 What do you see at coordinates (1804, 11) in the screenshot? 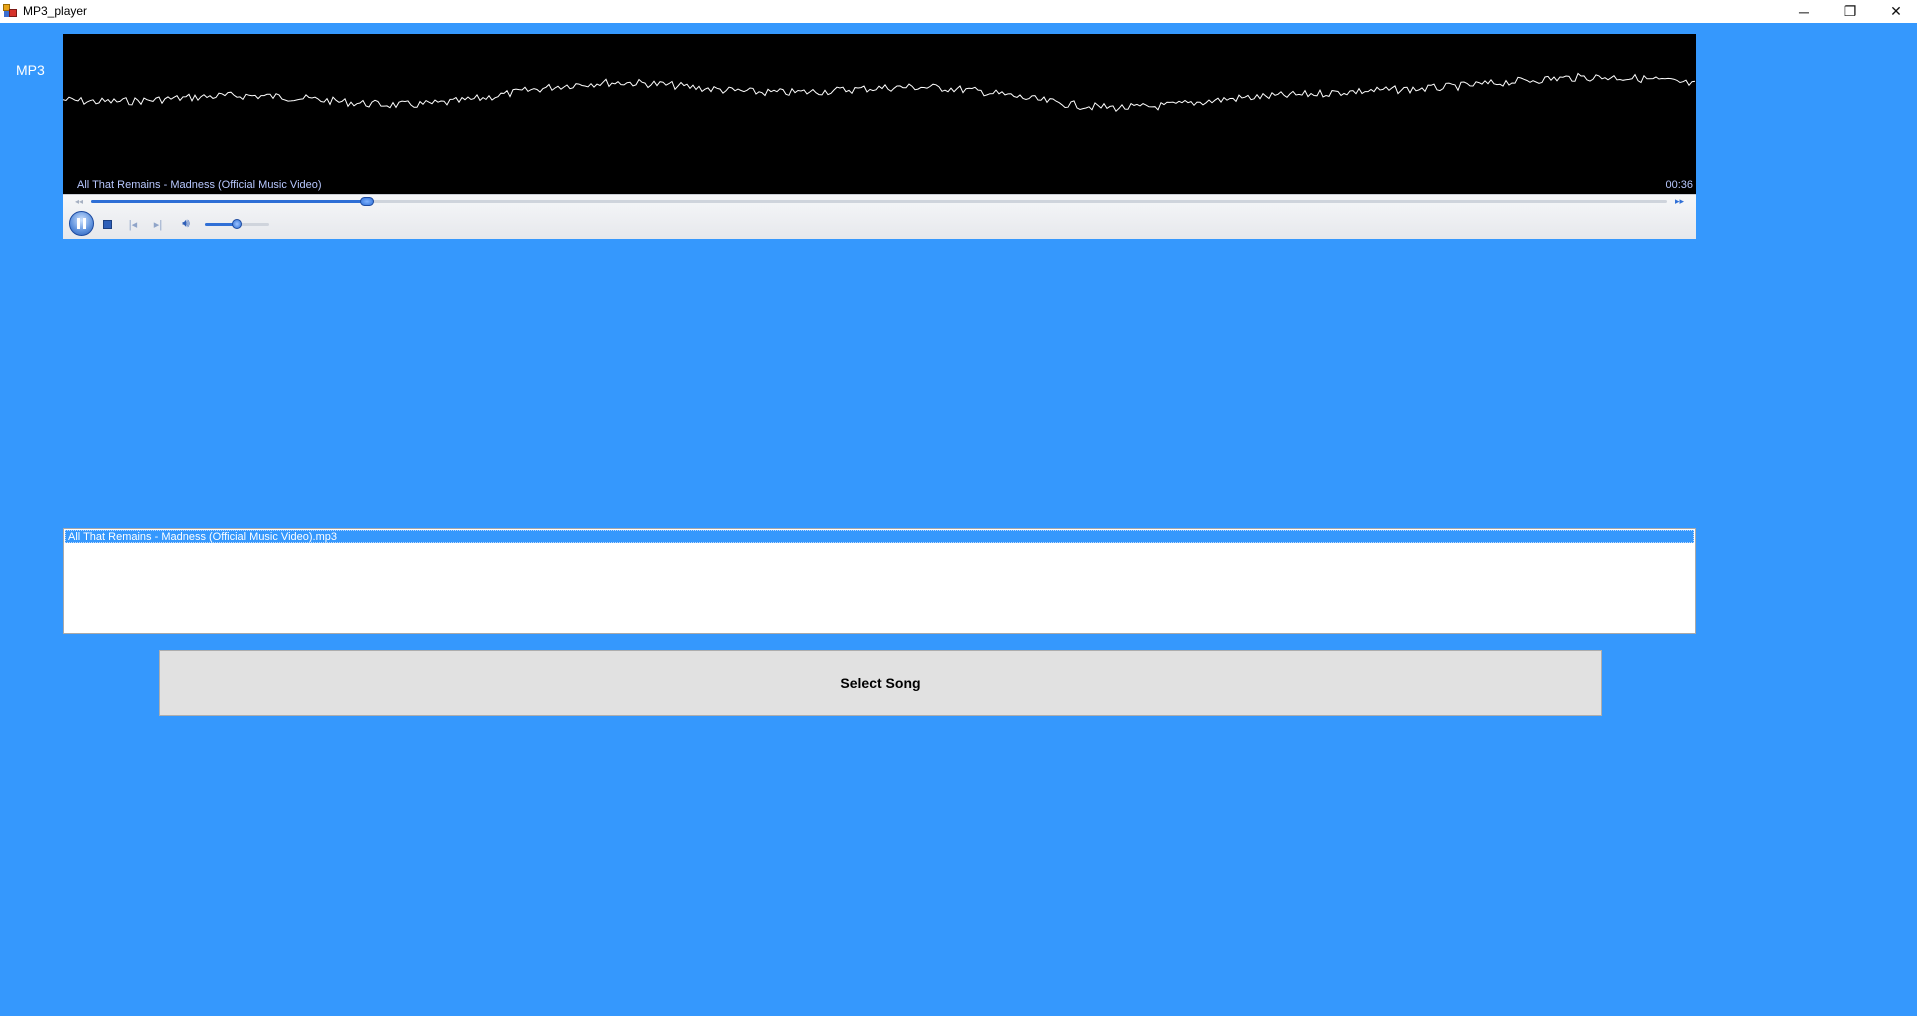
I see `minimize-button: ─` at bounding box center [1804, 11].